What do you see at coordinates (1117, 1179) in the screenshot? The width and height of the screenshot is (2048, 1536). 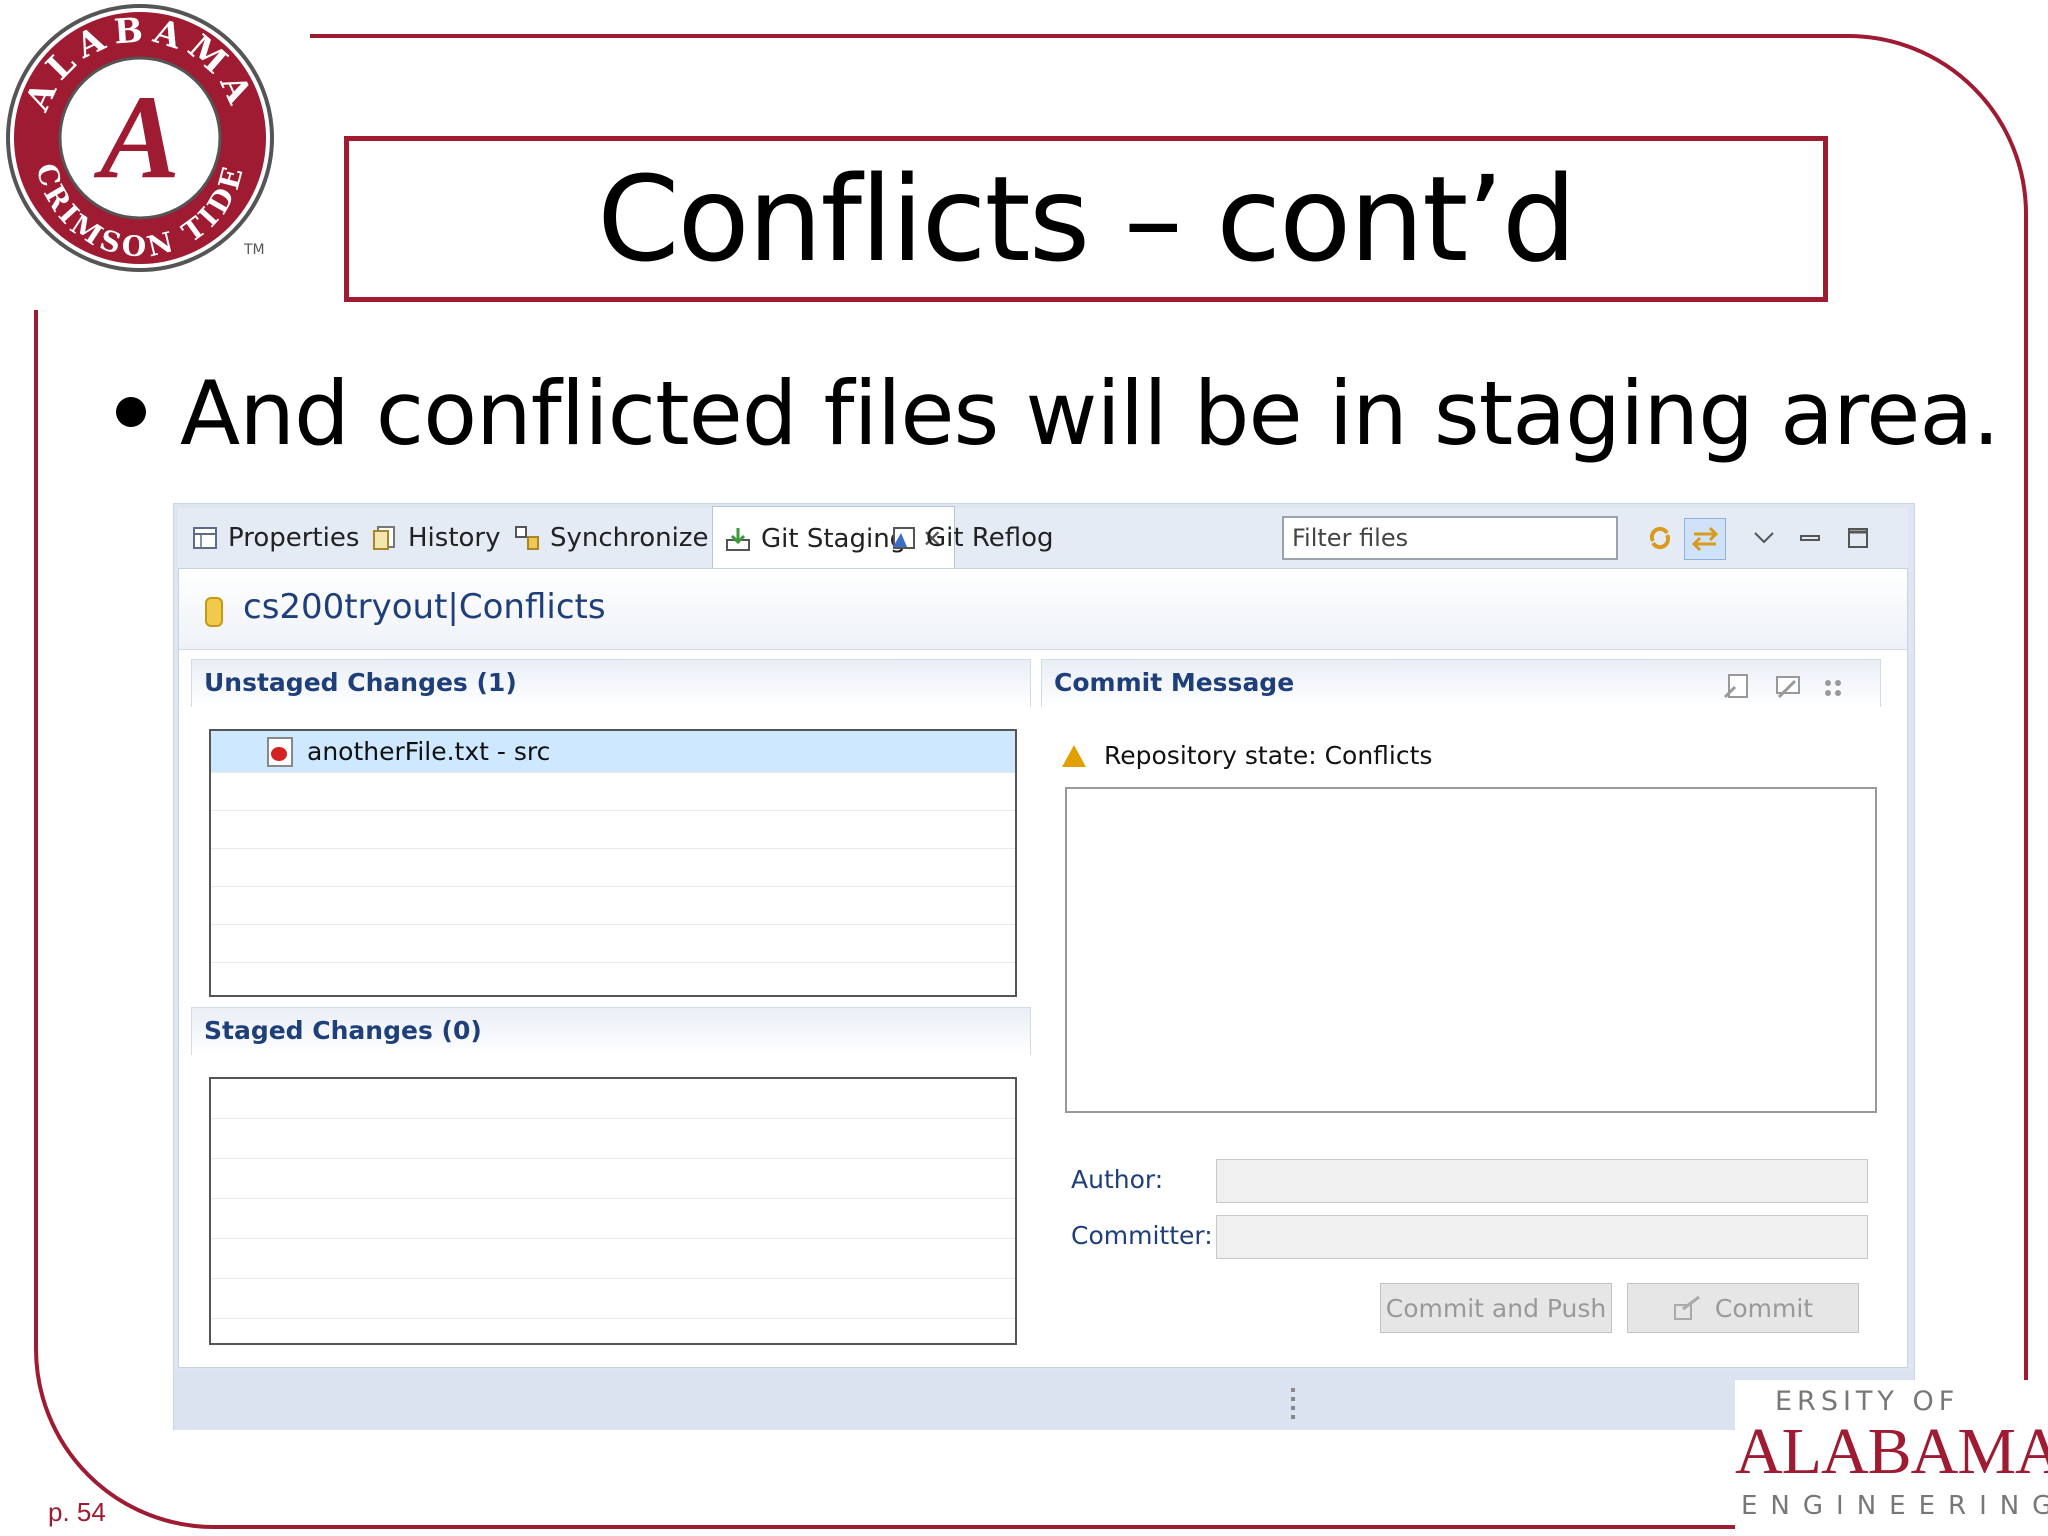 I see `author-label: Author:` at bounding box center [1117, 1179].